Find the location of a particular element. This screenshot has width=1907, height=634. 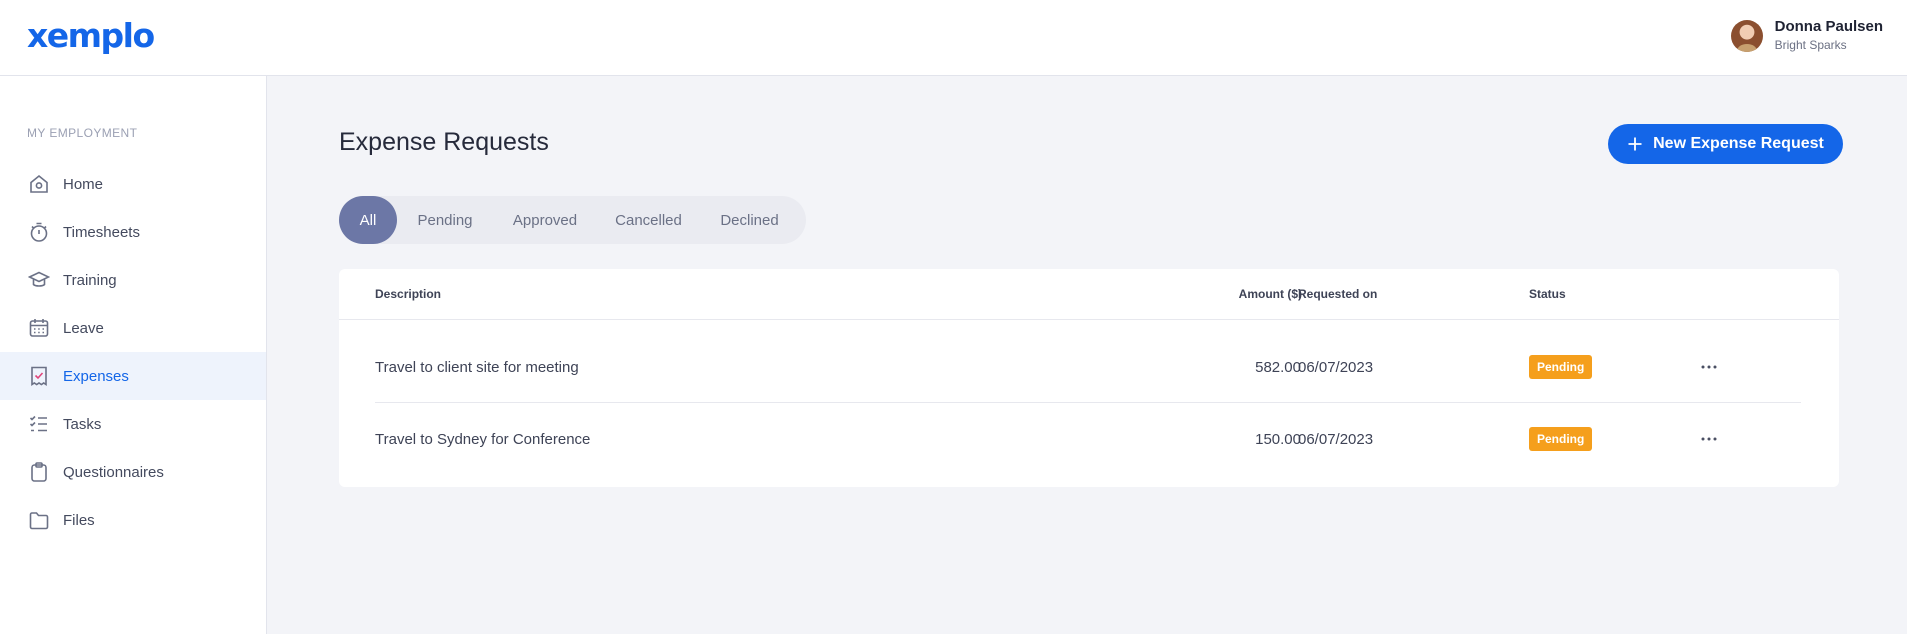

folder-icon is located at coordinates (39, 520).